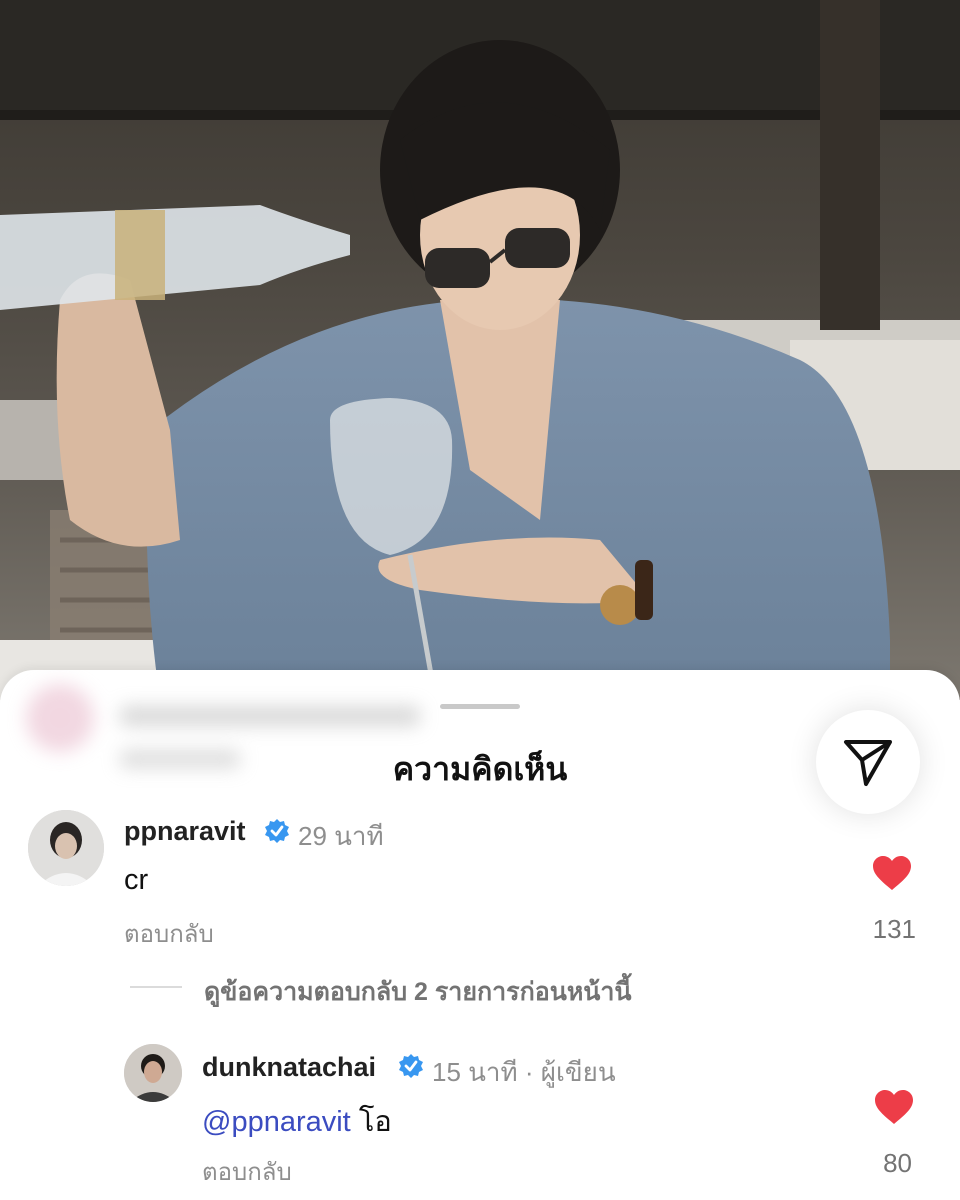 The height and width of the screenshot is (1200, 960). I want to click on paper-plane-icon, so click(868, 763).